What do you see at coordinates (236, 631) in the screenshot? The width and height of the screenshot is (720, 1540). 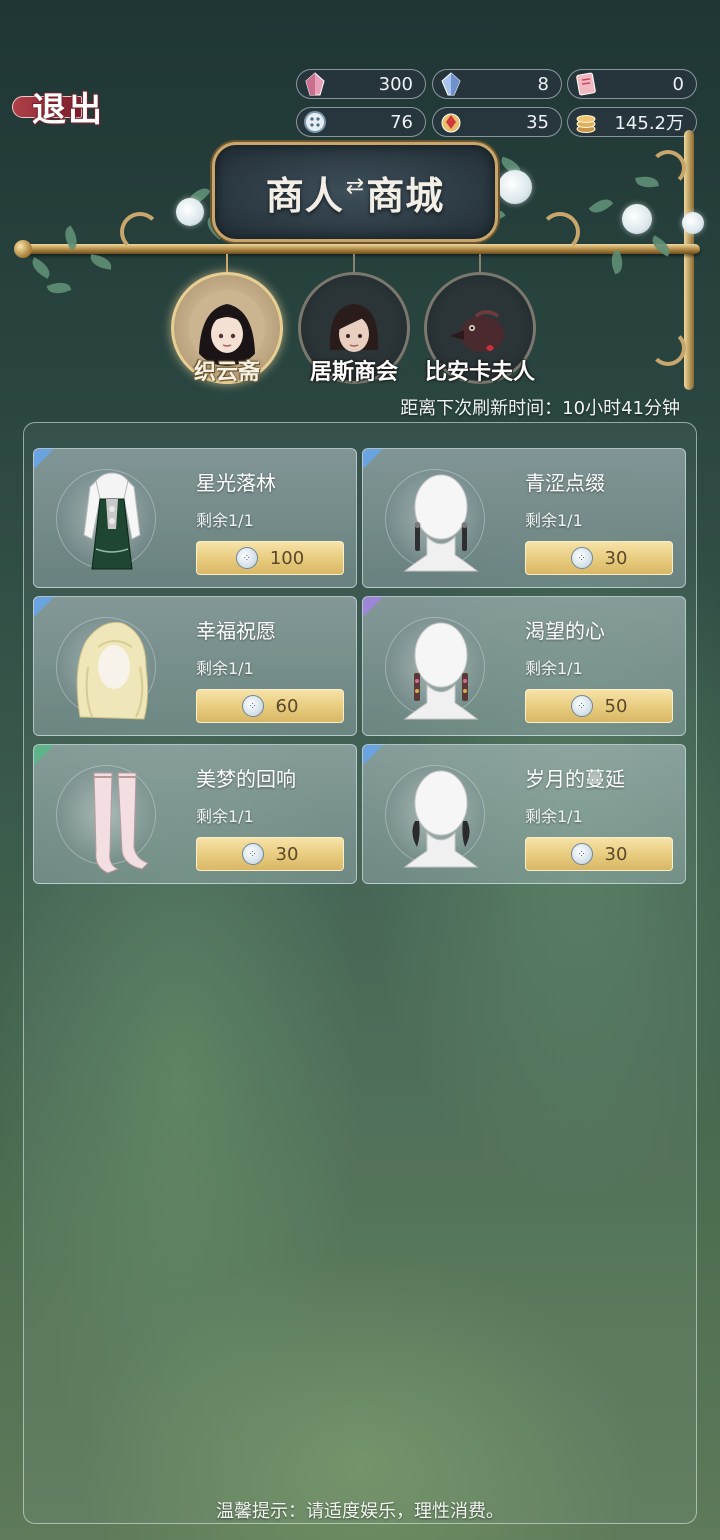 I see `item-name: 幸福祝愿` at bounding box center [236, 631].